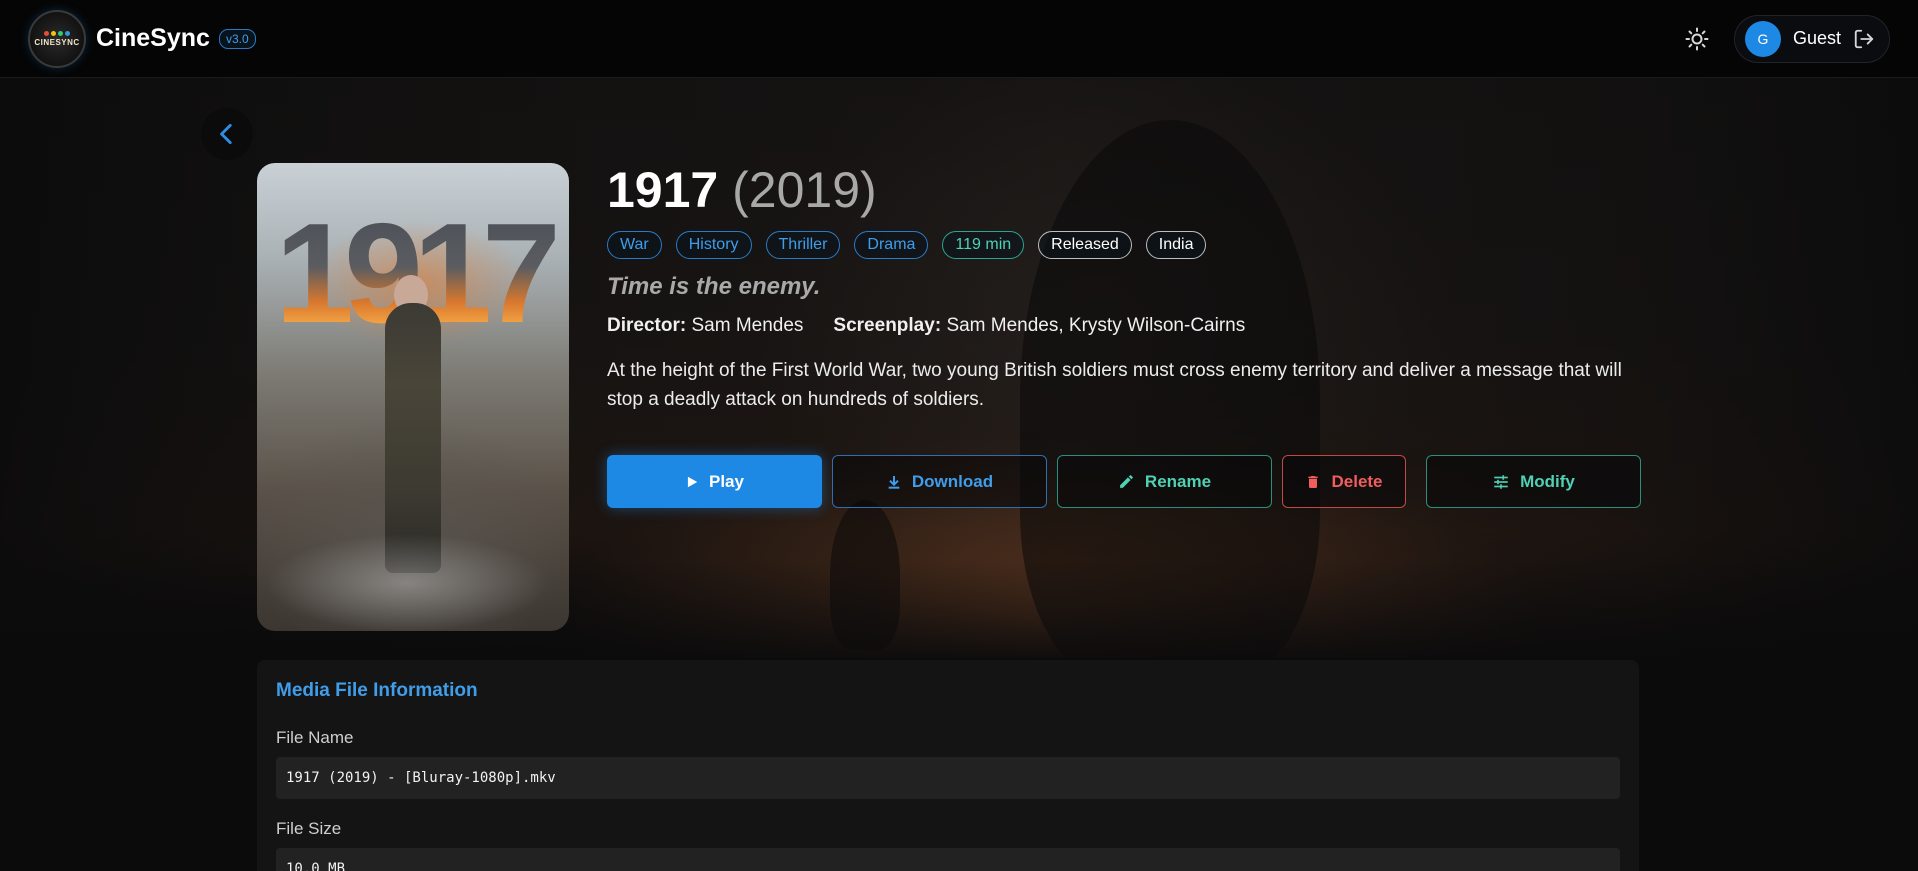 This screenshot has width=1918, height=871. What do you see at coordinates (1313, 481) in the screenshot?
I see `trash-icon` at bounding box center [1313, 481].